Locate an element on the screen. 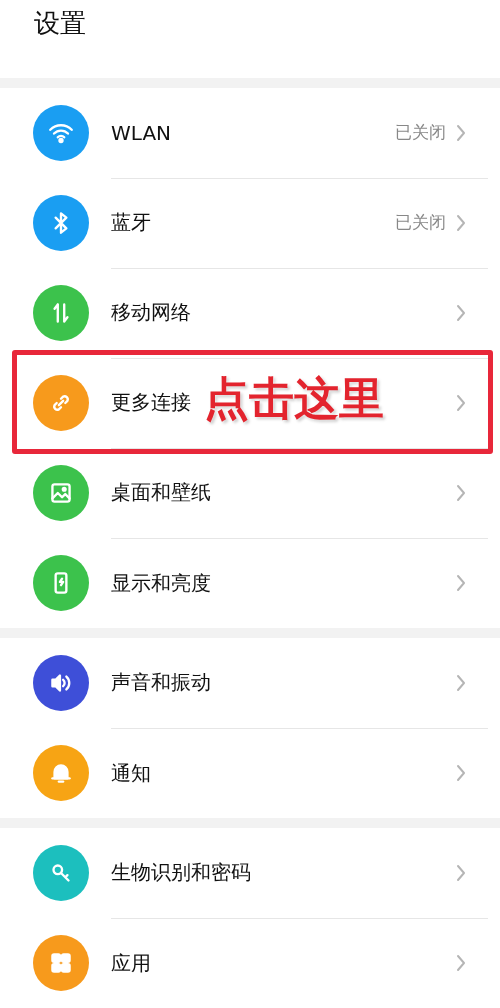 This screenshot has height=1008, width=500. settings-item: 生物识别和密码 is located at coordinates (250, 873).